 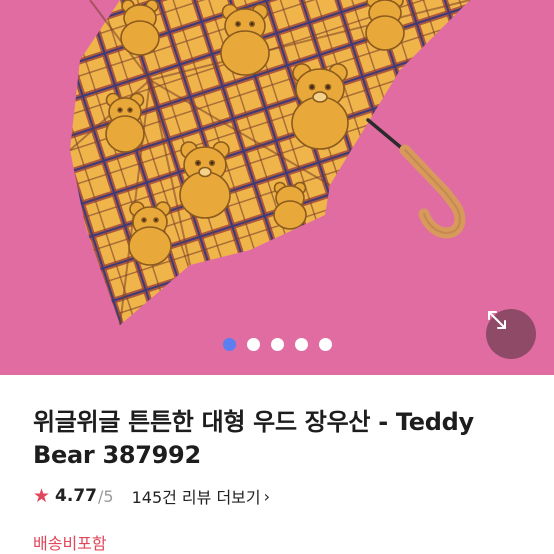 What do you see at coordinates (76, 496) in the screenshot?
I see `rating-score: 4.77` at bounding box center [76, 496].